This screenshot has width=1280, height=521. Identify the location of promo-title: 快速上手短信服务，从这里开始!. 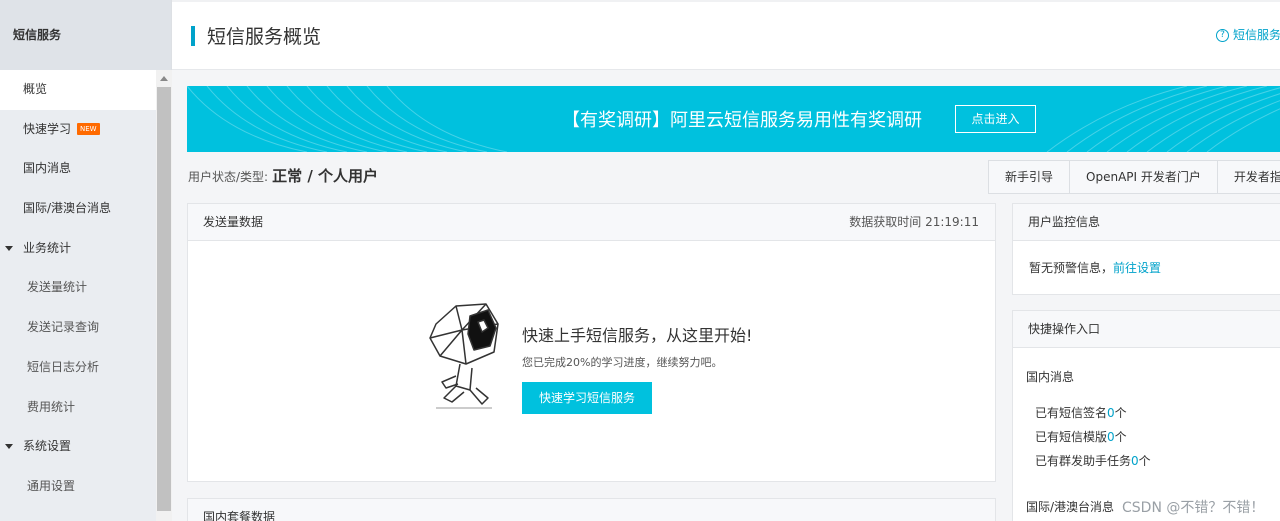
(637, 335).